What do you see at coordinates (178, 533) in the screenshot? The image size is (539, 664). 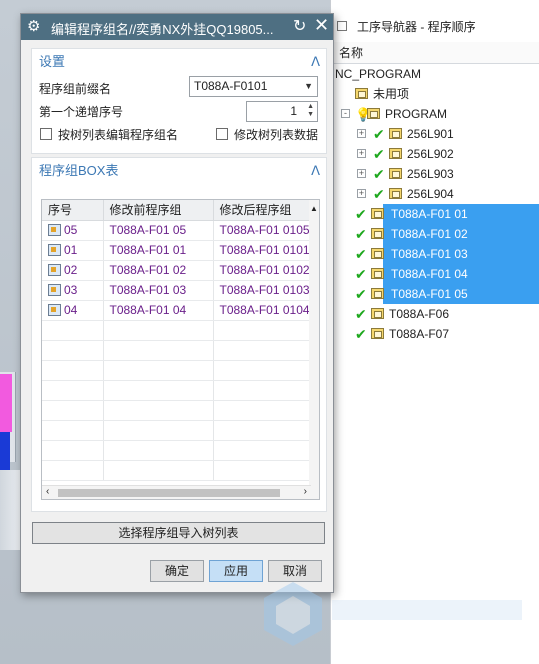 I see `import-to-tree-button: 选择程序组导入树列表` at bounding box center [178, 533].